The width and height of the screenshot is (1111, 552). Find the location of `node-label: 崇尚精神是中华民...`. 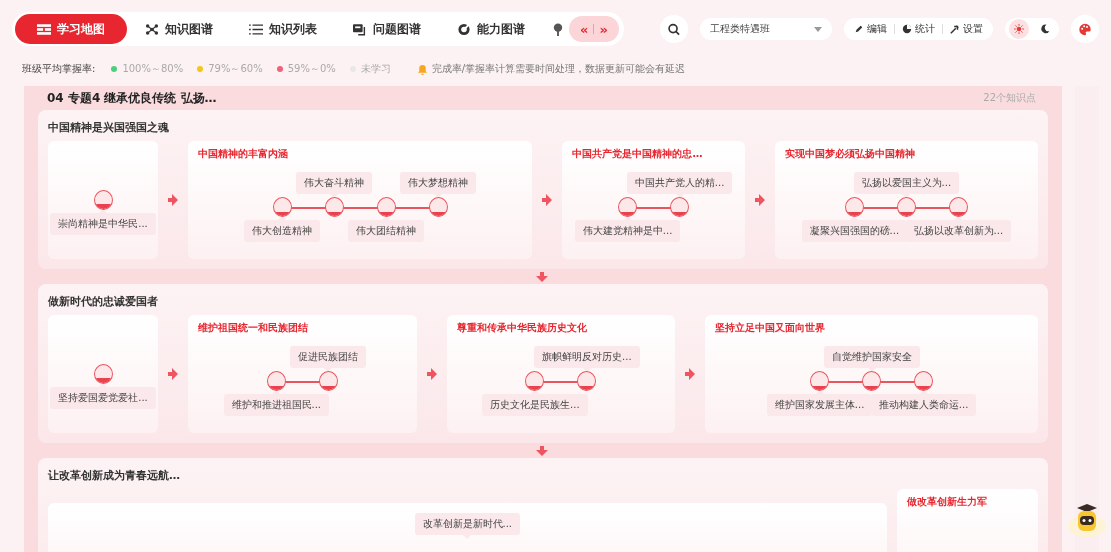

node-label: 崇尚精神是中华民... is located at coordinates (103, 224).